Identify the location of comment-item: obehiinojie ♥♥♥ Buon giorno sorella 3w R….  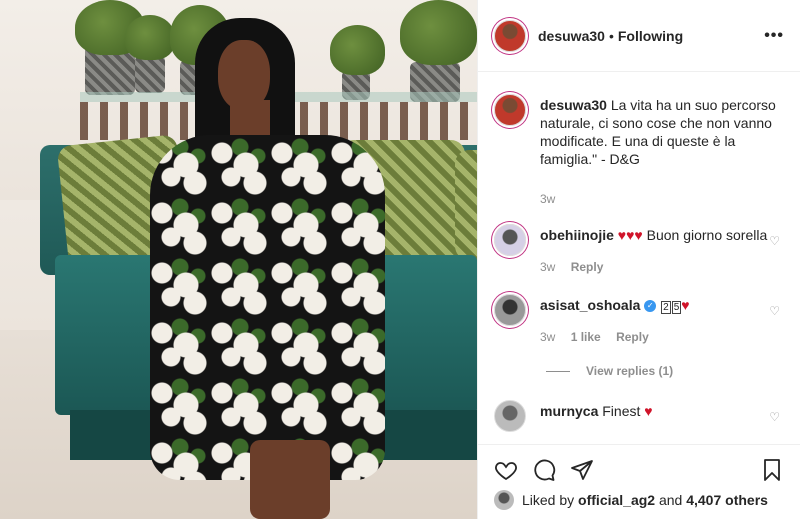
(639, 250).